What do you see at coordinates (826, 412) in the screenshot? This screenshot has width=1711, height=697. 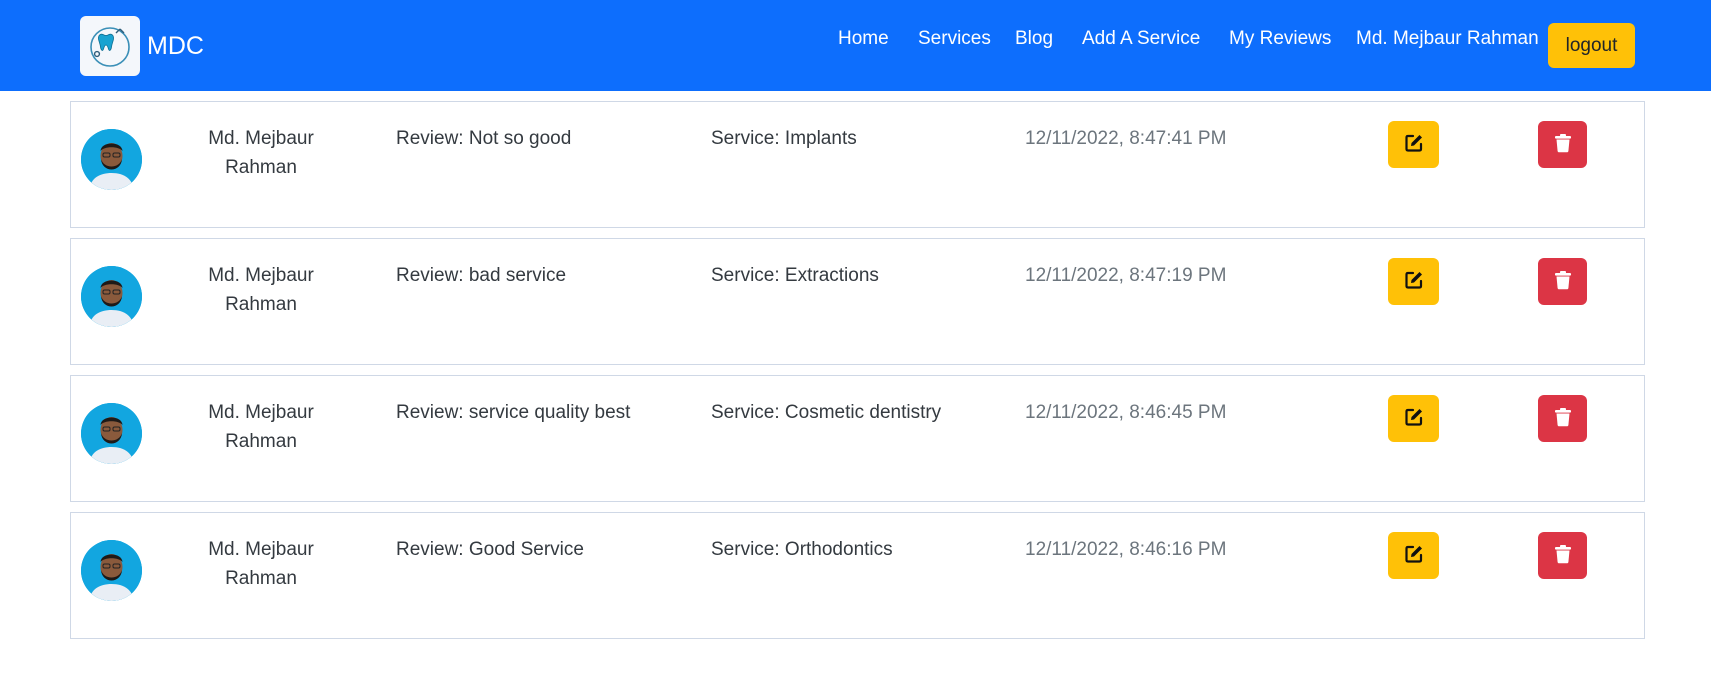 I see `review-service: Service: Cosmetic dentistry` at bounding box center [826, 412].